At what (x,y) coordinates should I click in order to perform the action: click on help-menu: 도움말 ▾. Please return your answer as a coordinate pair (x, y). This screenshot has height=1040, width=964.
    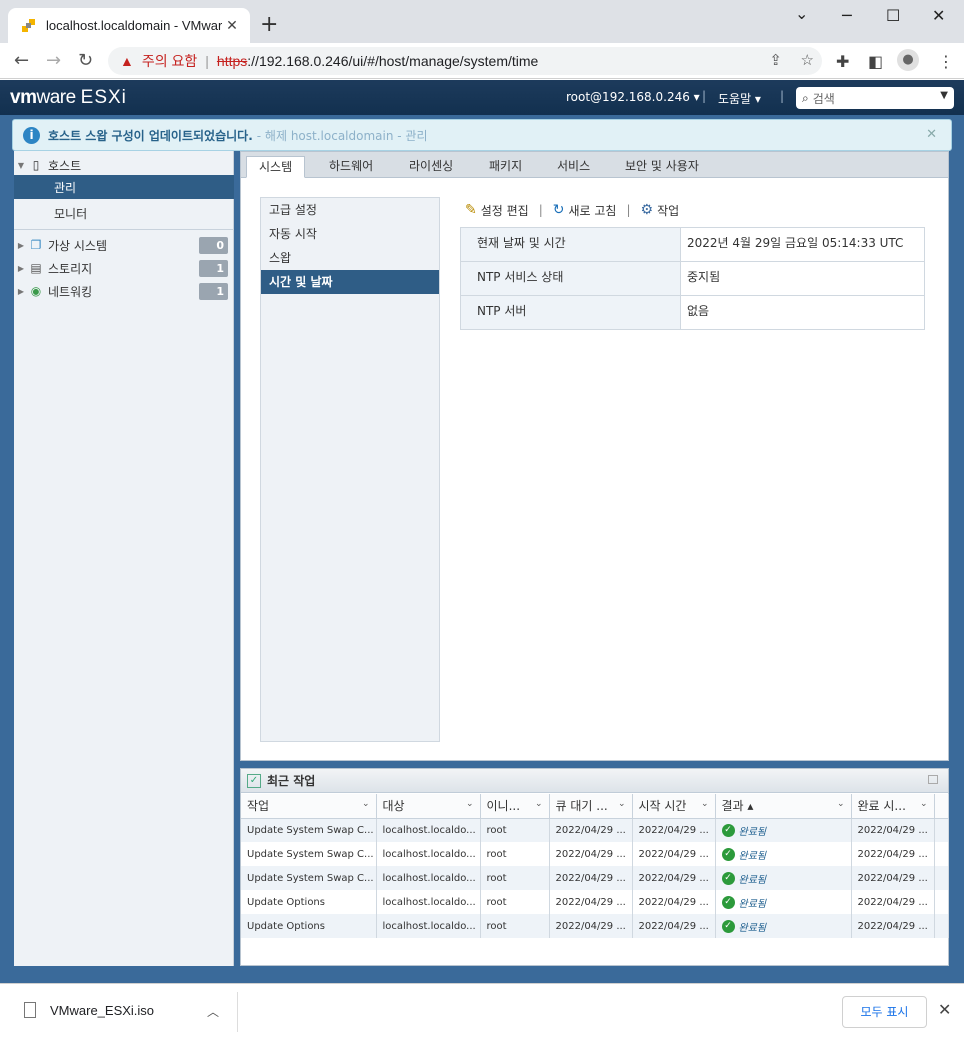
    Looking at the image, I should click on (739, 98).